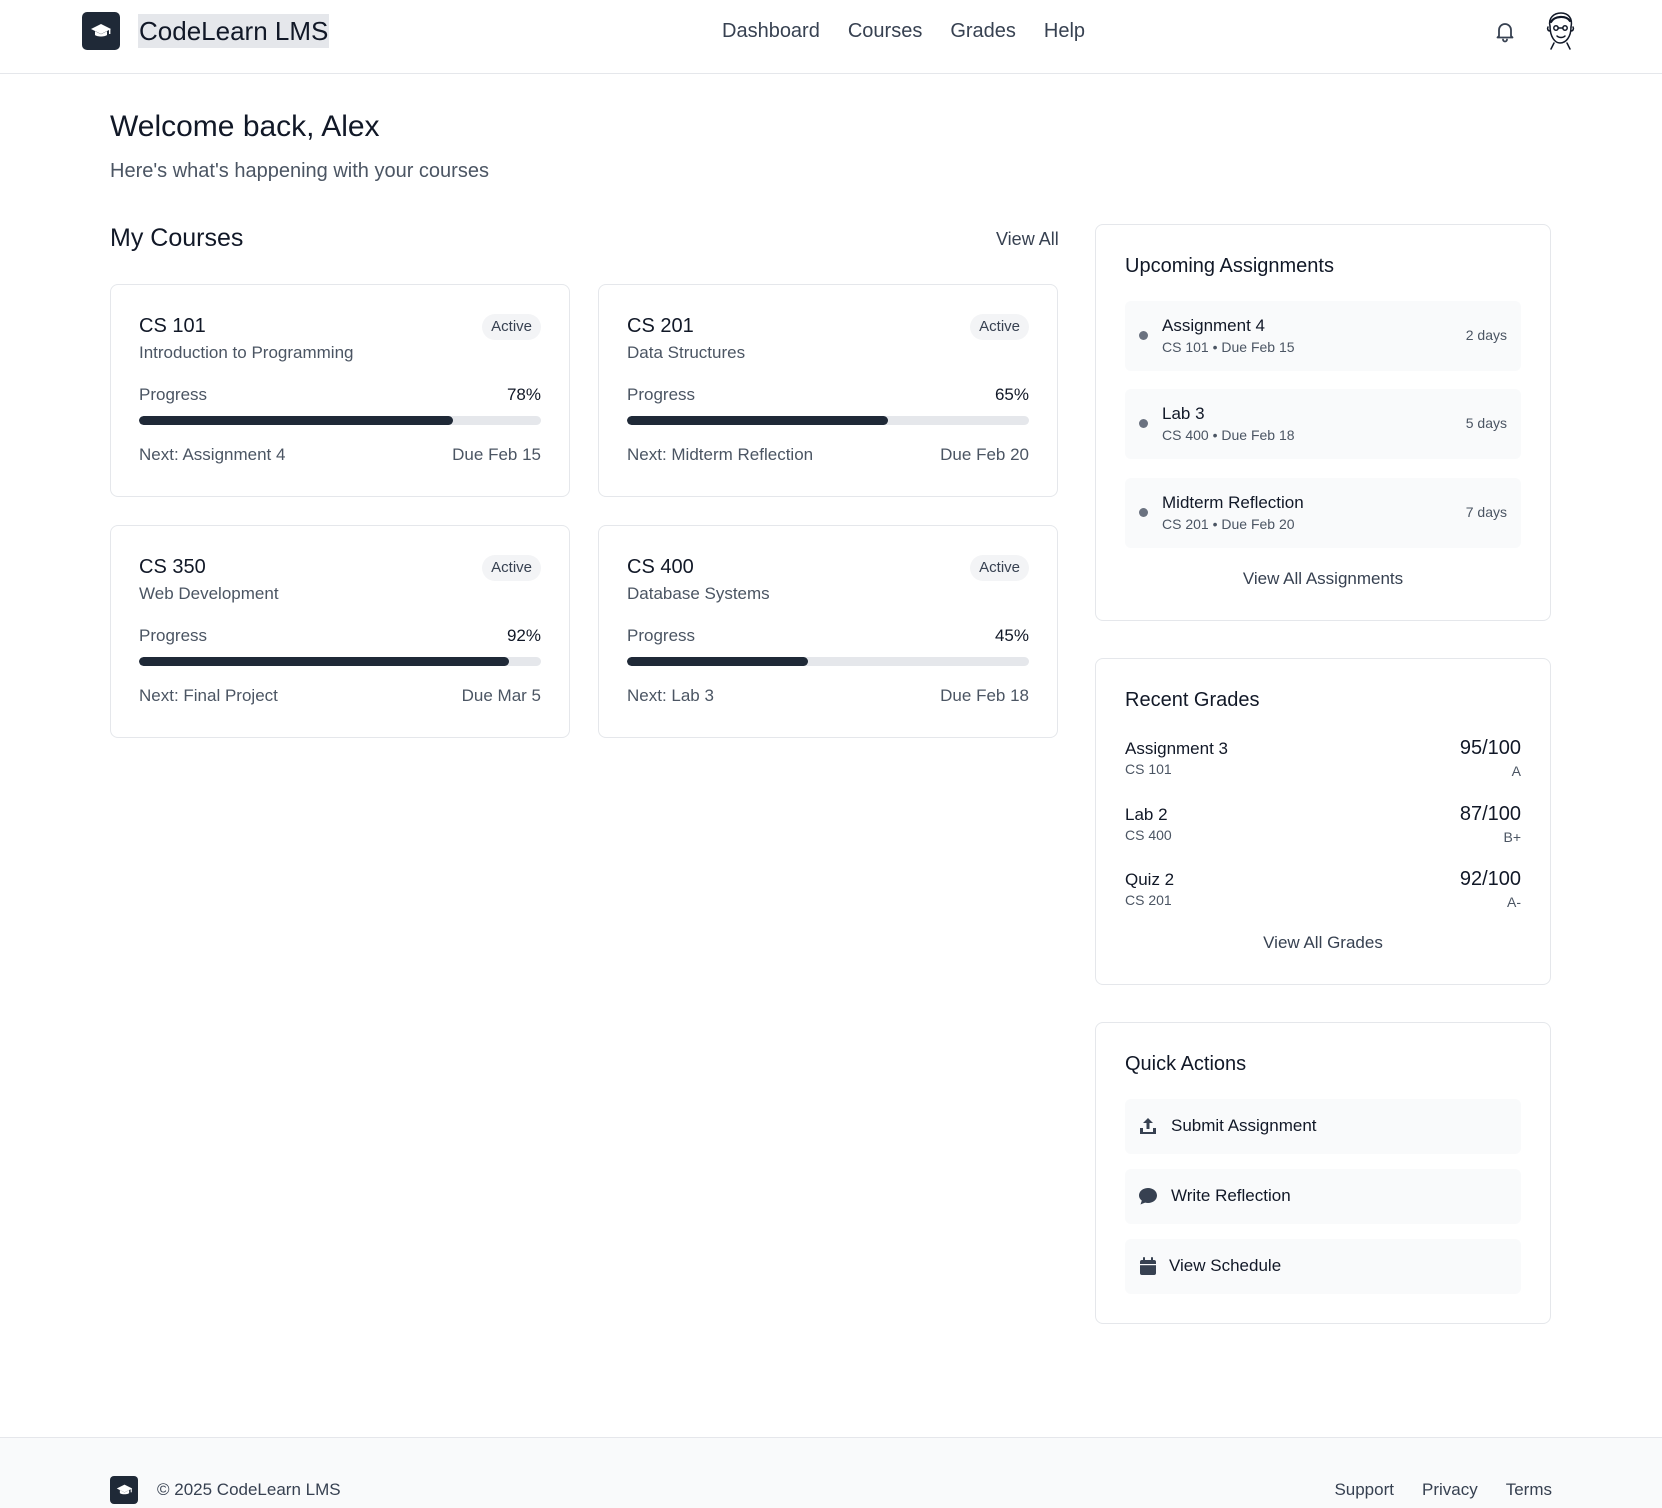  Describe the element at coordinates (1146, 814) in the screenshot. I see `grade-item-title: Lab 2` at that location.